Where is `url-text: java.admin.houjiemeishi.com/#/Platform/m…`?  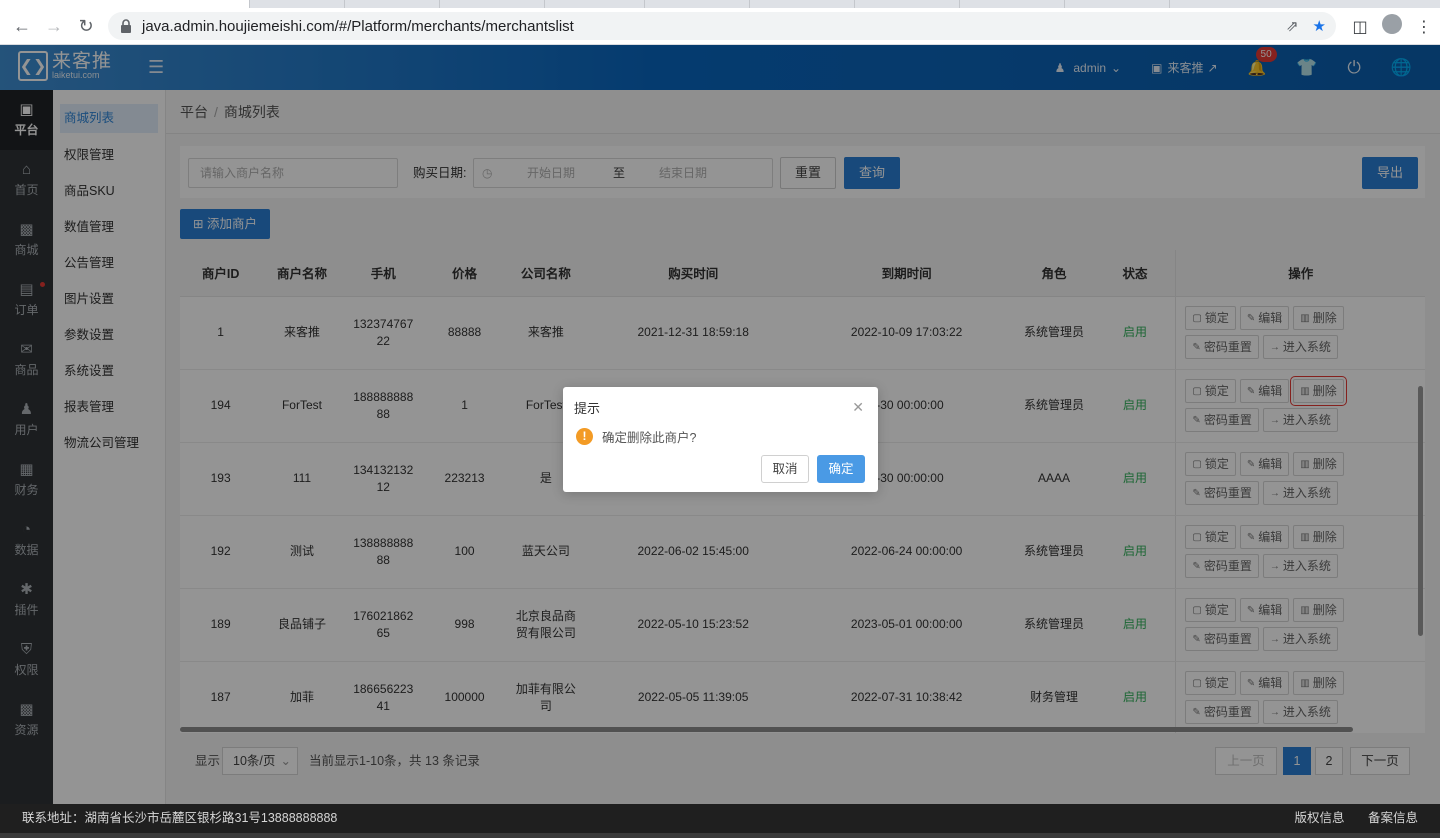
url-text: java.admin.houjiemeishi.com/#/Platform/m… is located at coordinates (358, 26).